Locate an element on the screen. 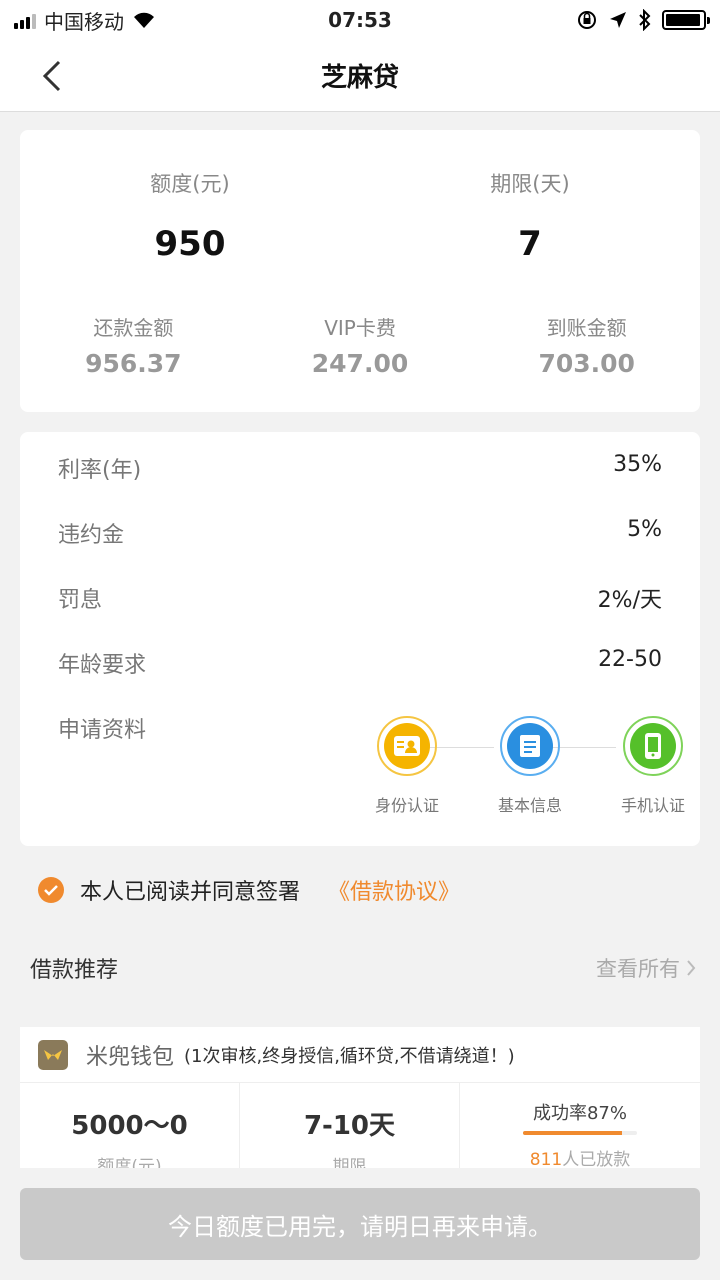  amount-label: 额度(元) is located at coordinates (190, 184).